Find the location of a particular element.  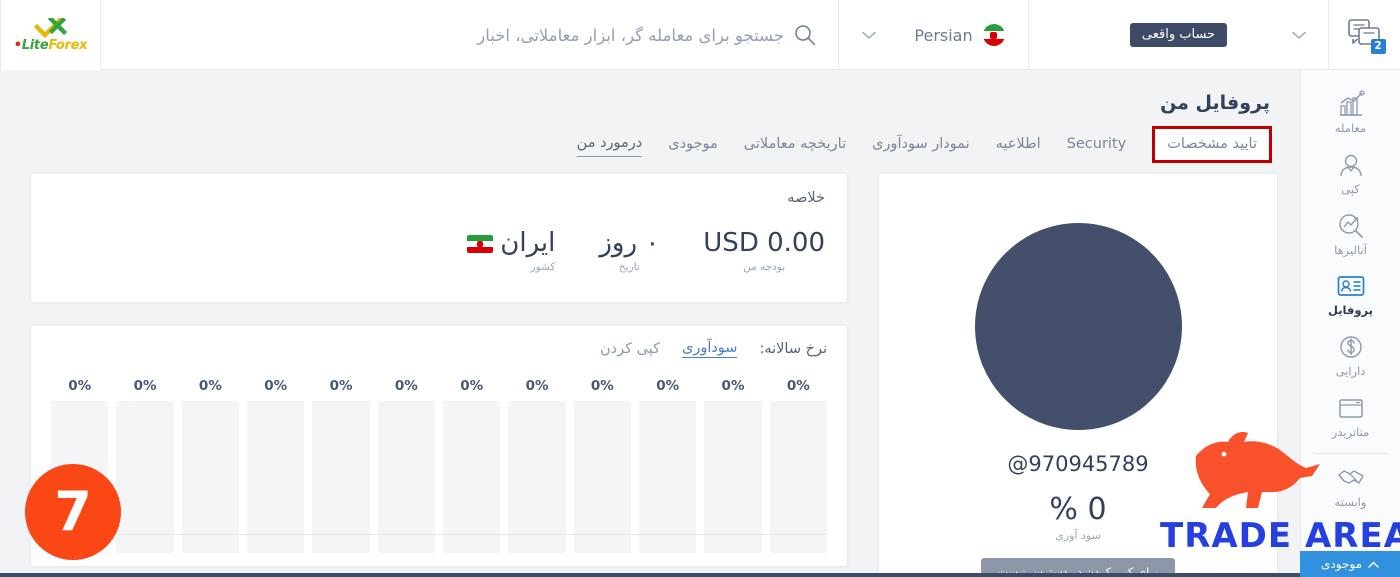

messages-button: 2 is located at coordinates (1364, 35).